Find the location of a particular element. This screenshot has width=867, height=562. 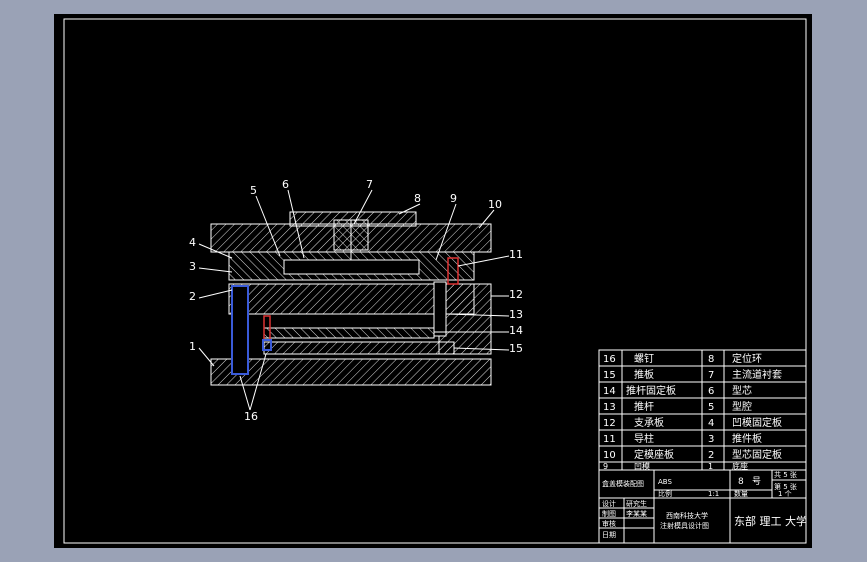

mold-assembly is located at coordinates (351, 298).